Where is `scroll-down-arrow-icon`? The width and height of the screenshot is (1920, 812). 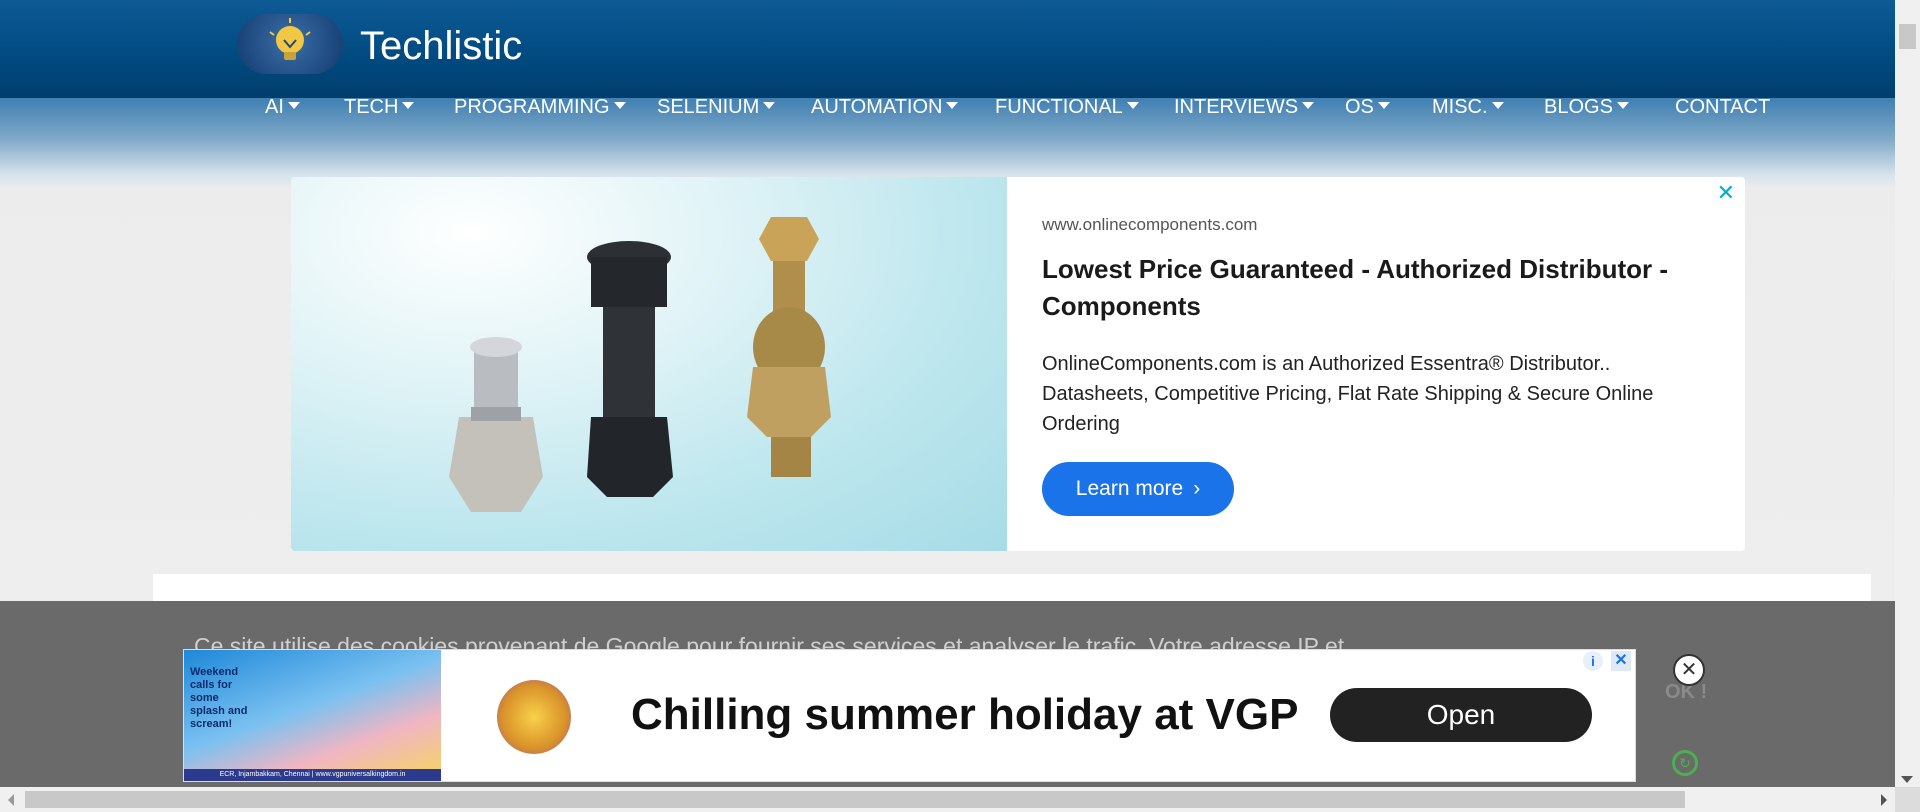 scroll-down-arrow-icon is located at coordinates (1907, 779).